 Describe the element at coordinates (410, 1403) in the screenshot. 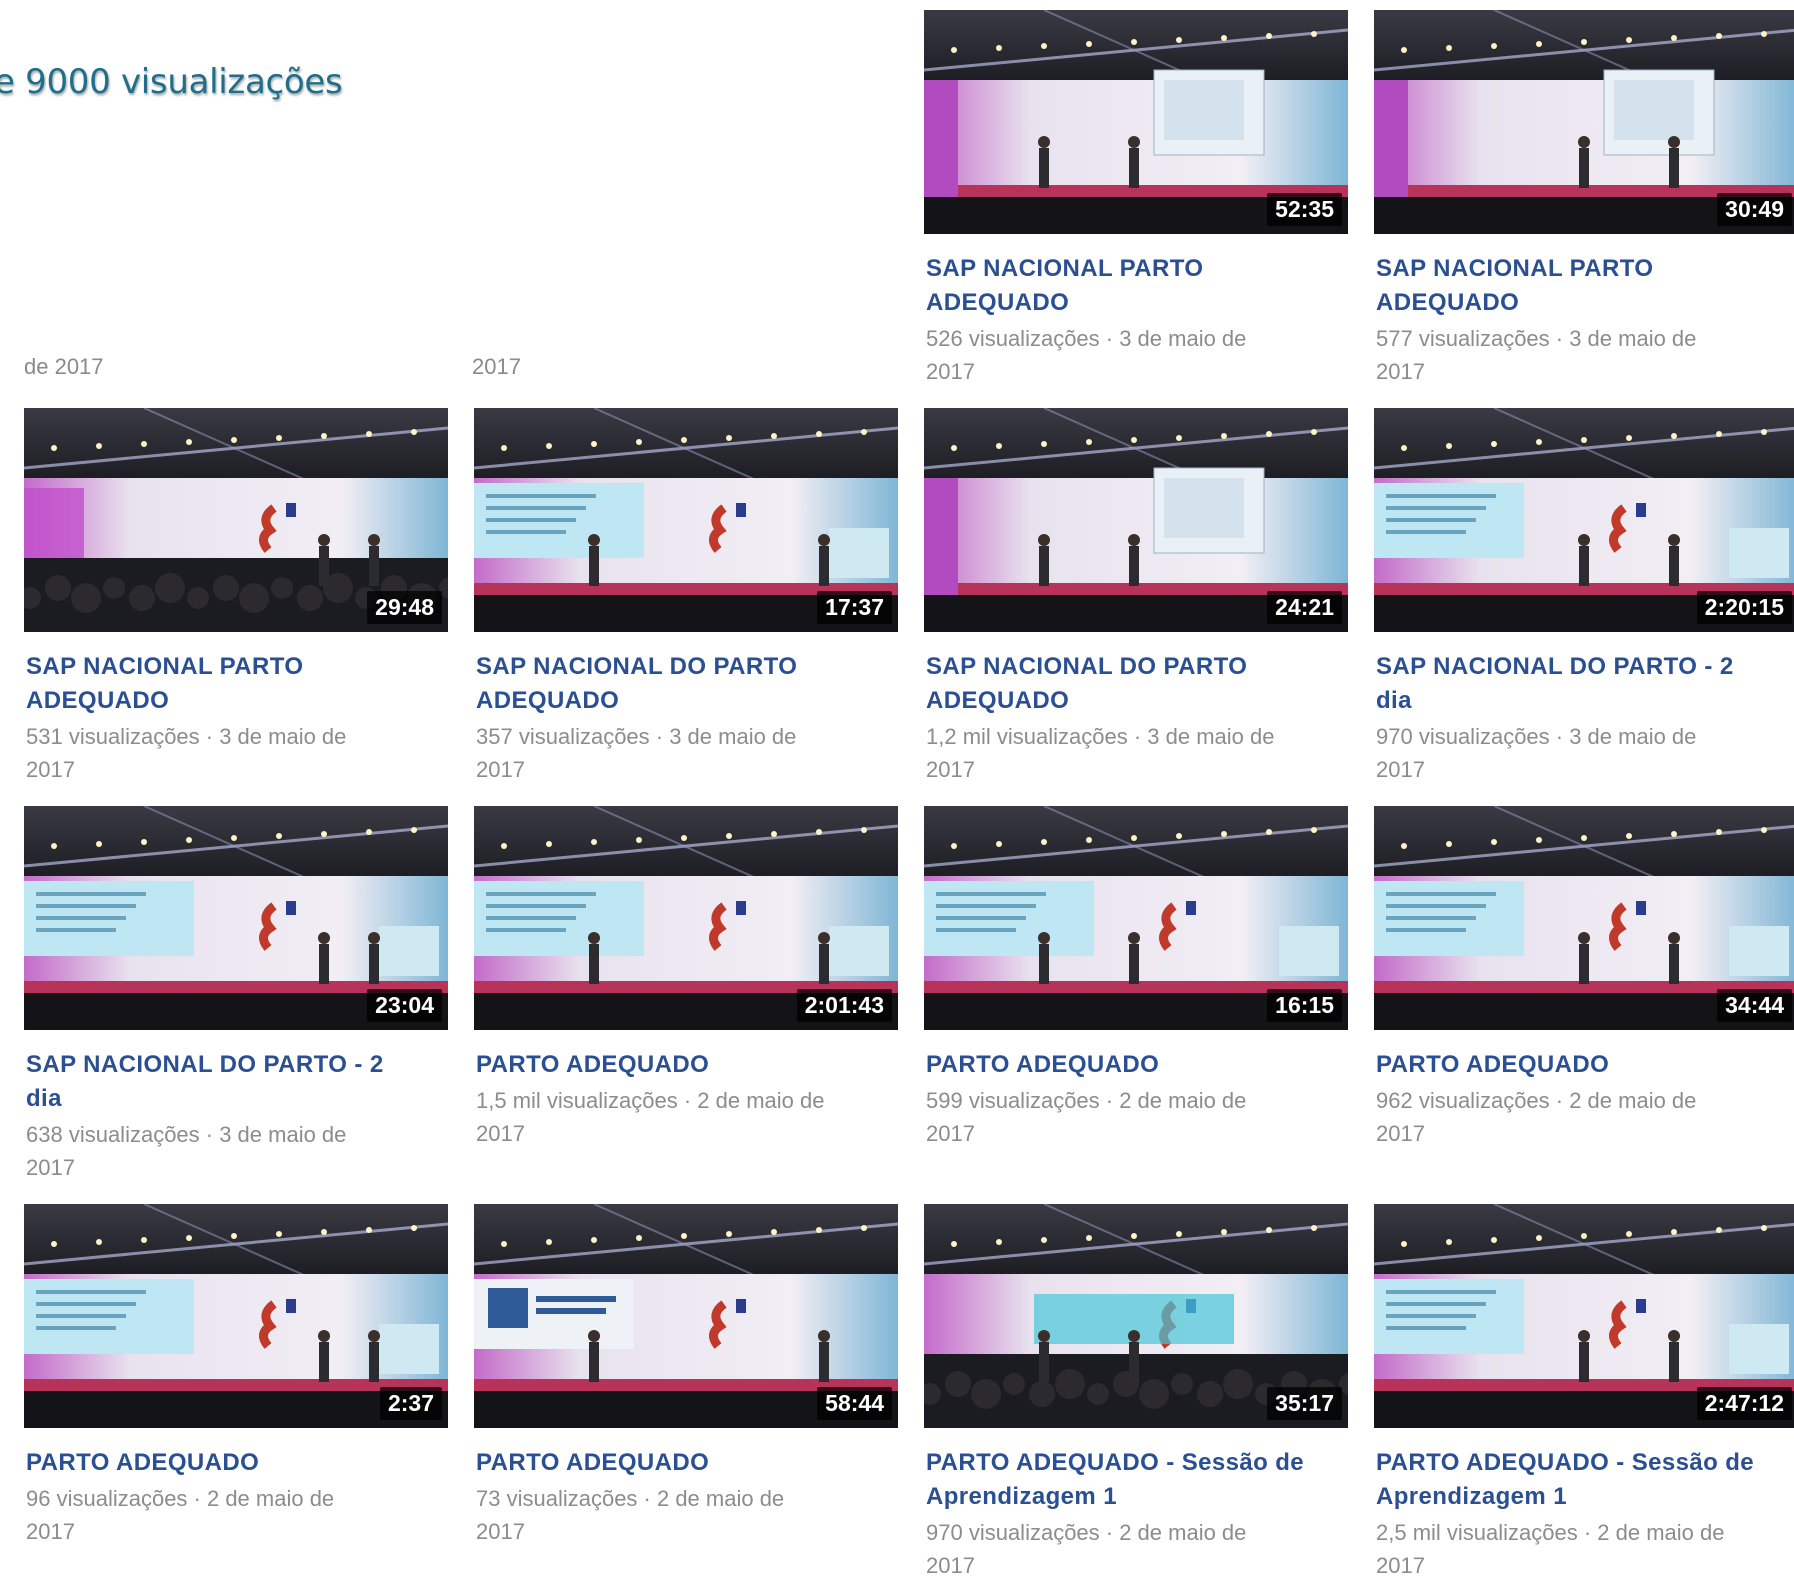

I see `duration-badge: 2:37` at that location.